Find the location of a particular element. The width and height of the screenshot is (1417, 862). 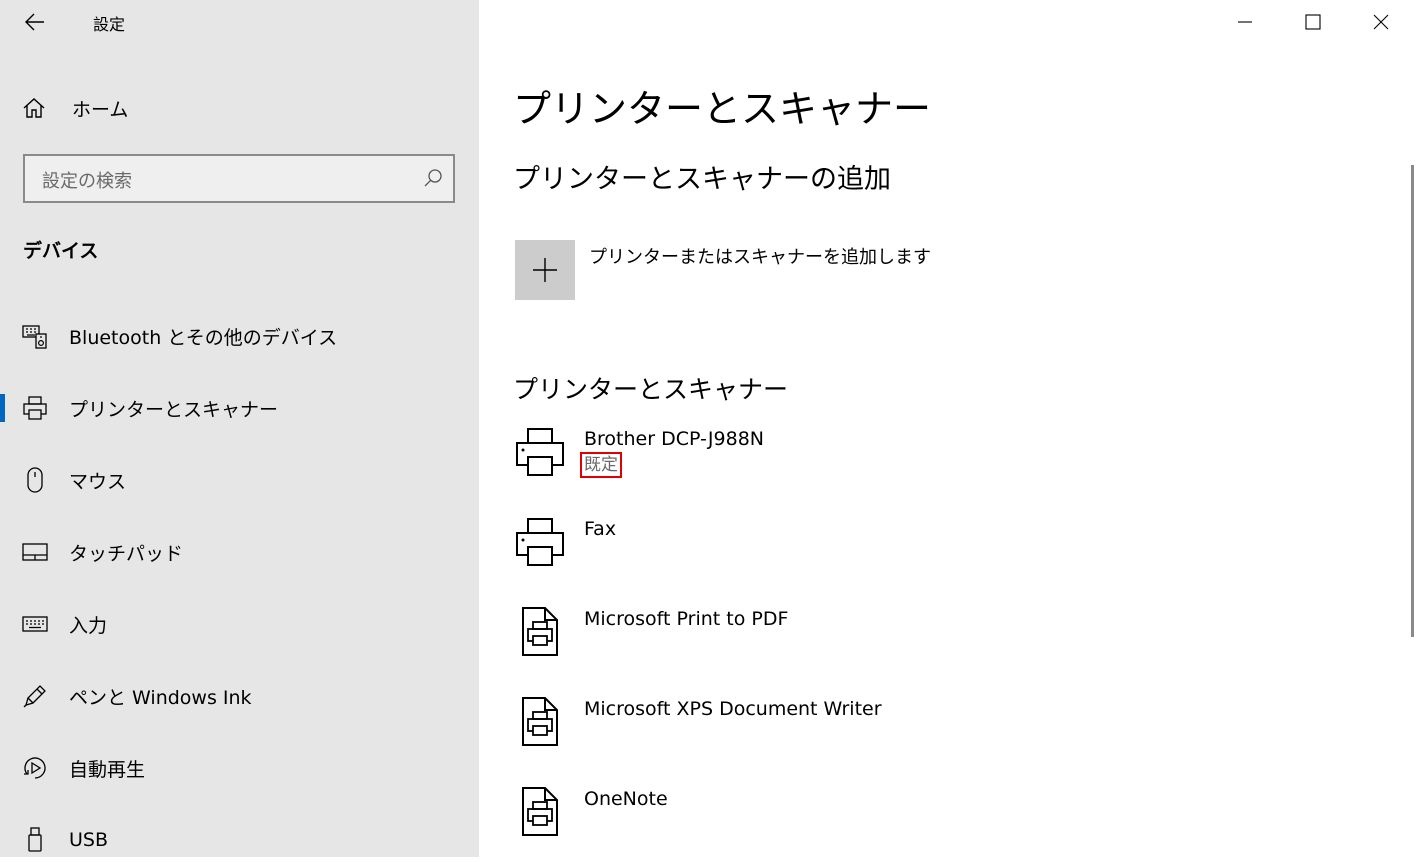

sidebar-item-label: プリンターとスキャナー is located at coordinates (174, 409).